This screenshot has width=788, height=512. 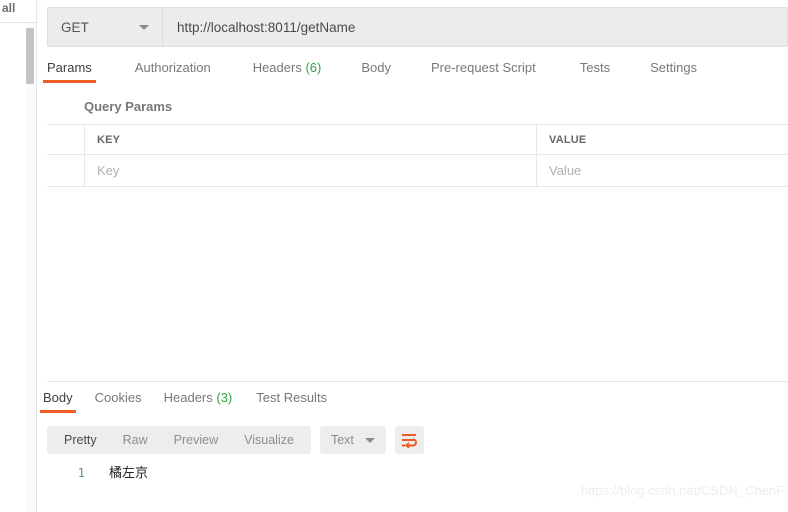 What do you see at coordinates (662, 170) in the screenshot?
I see `value-input: Value` at bounding box center [662, 170].